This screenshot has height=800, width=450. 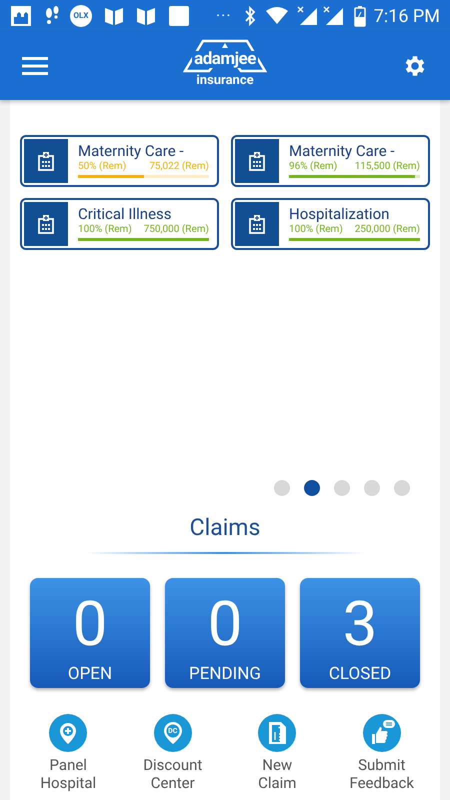 I want to click on remaining-amount: 115,500 (Rem), so click(x=387, y=167).